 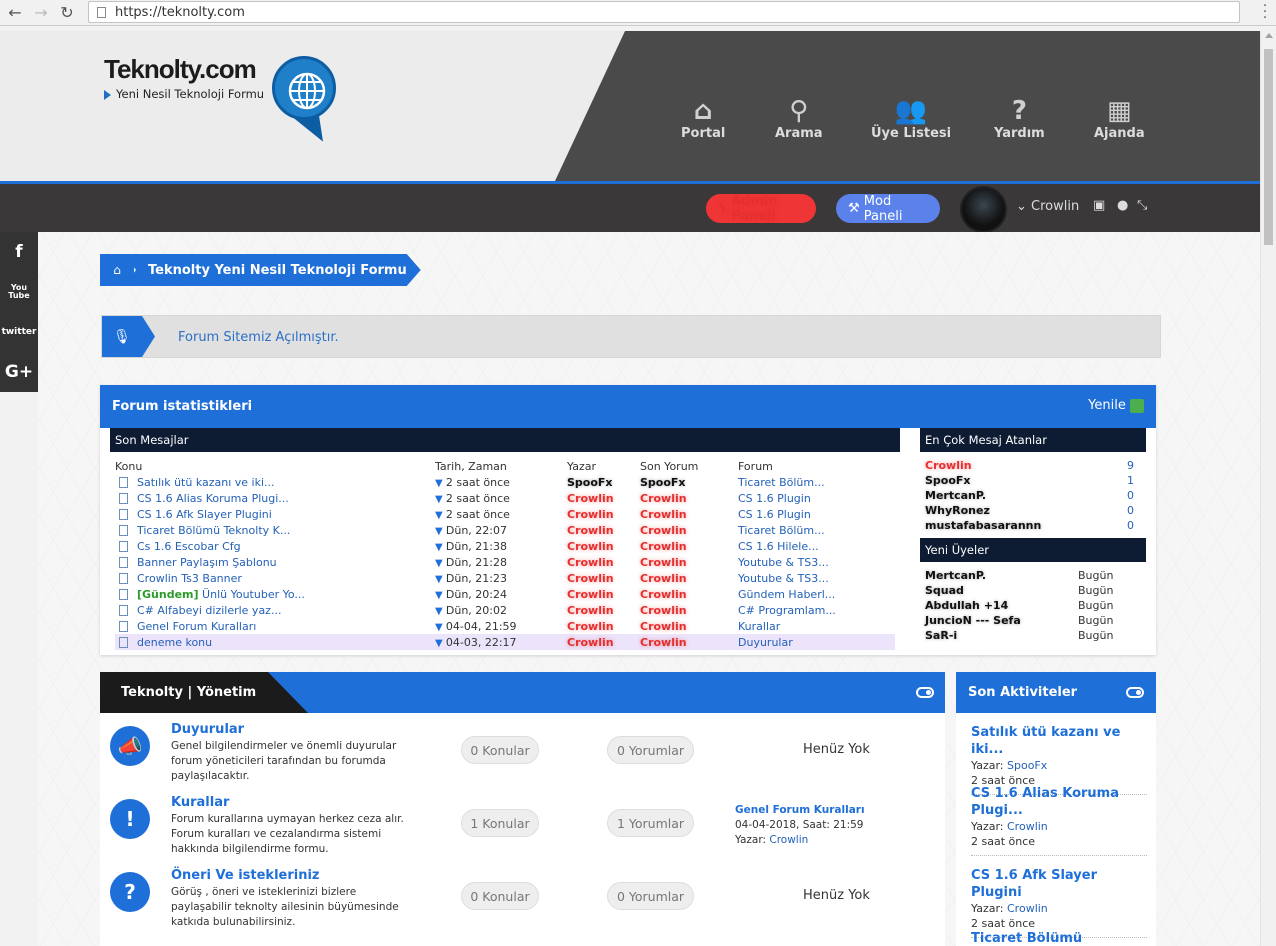 What do you see at coordinates (816, 642) in the screenshot?
I see `forum-link: Duyurular` at bounding box center [816, 642].